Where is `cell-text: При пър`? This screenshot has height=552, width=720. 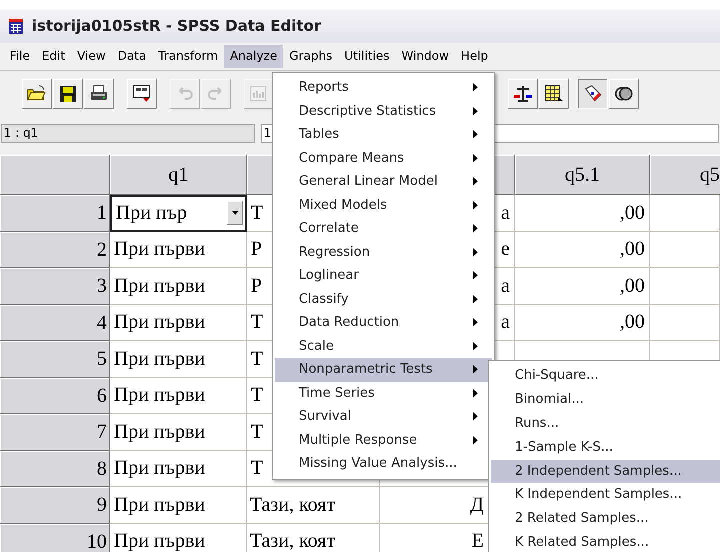 cell-text: При пър is located at coordinates (152, 213).